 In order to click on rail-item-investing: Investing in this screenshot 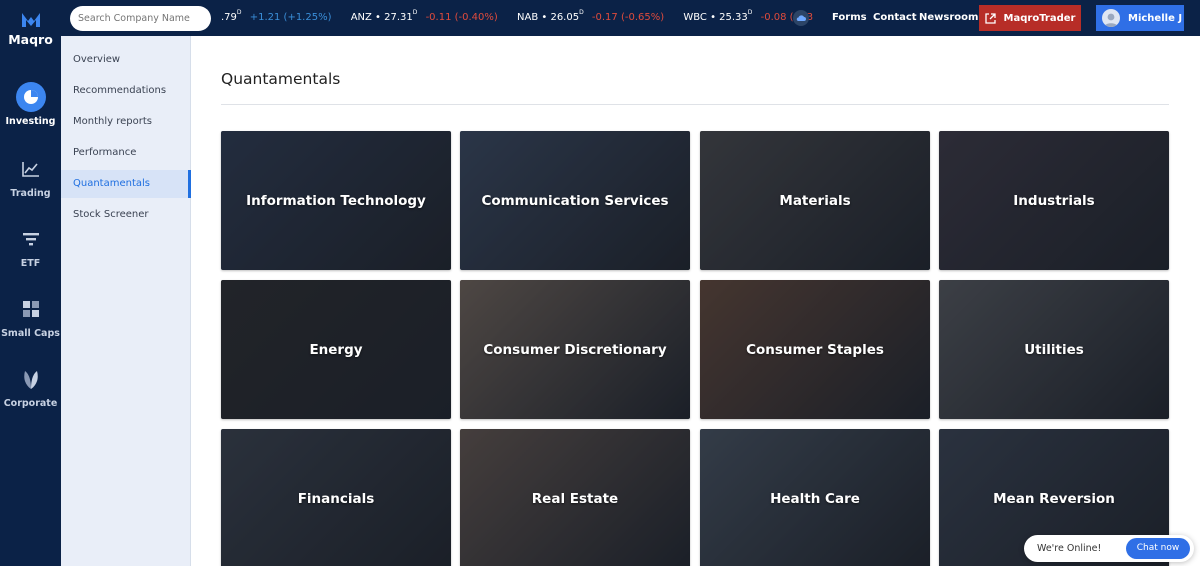, I will do `click(30, 104)`.